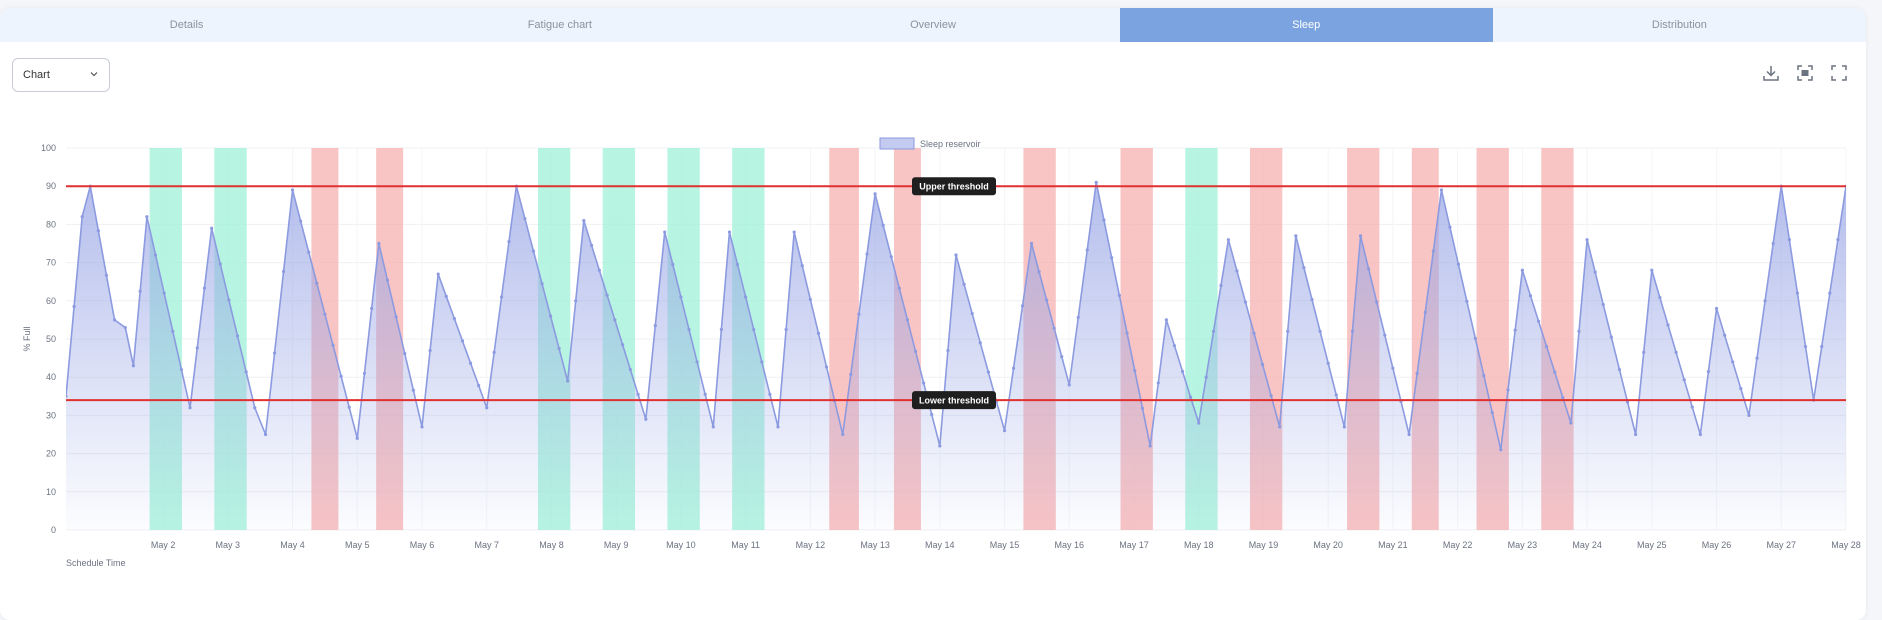 The image size is (1882, 620). Describe the element at coordinates (1587, 545) in the screenshot. I see `x-tick-label: May 24` at that location.